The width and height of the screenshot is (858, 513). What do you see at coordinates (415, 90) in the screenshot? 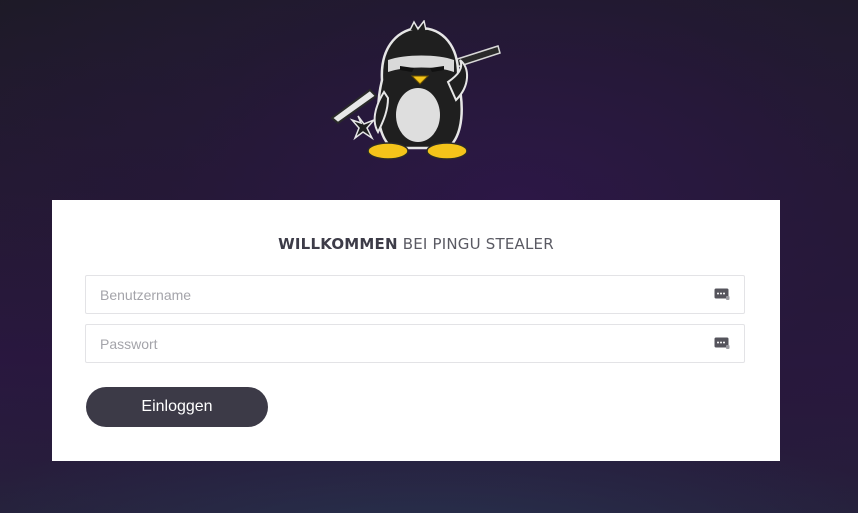
I see `ninja-penguin-logo` at bounding box center [415, 90].